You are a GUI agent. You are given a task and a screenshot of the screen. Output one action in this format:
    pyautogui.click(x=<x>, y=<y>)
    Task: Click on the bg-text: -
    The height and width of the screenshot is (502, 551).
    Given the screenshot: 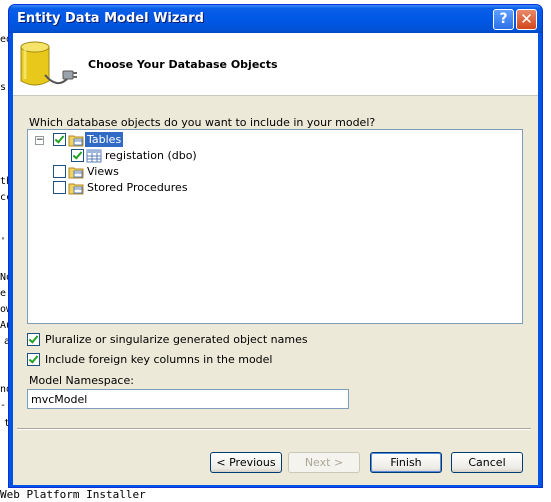 What is the action you would take?
    pyautogui.click(x=3, y=405)
    